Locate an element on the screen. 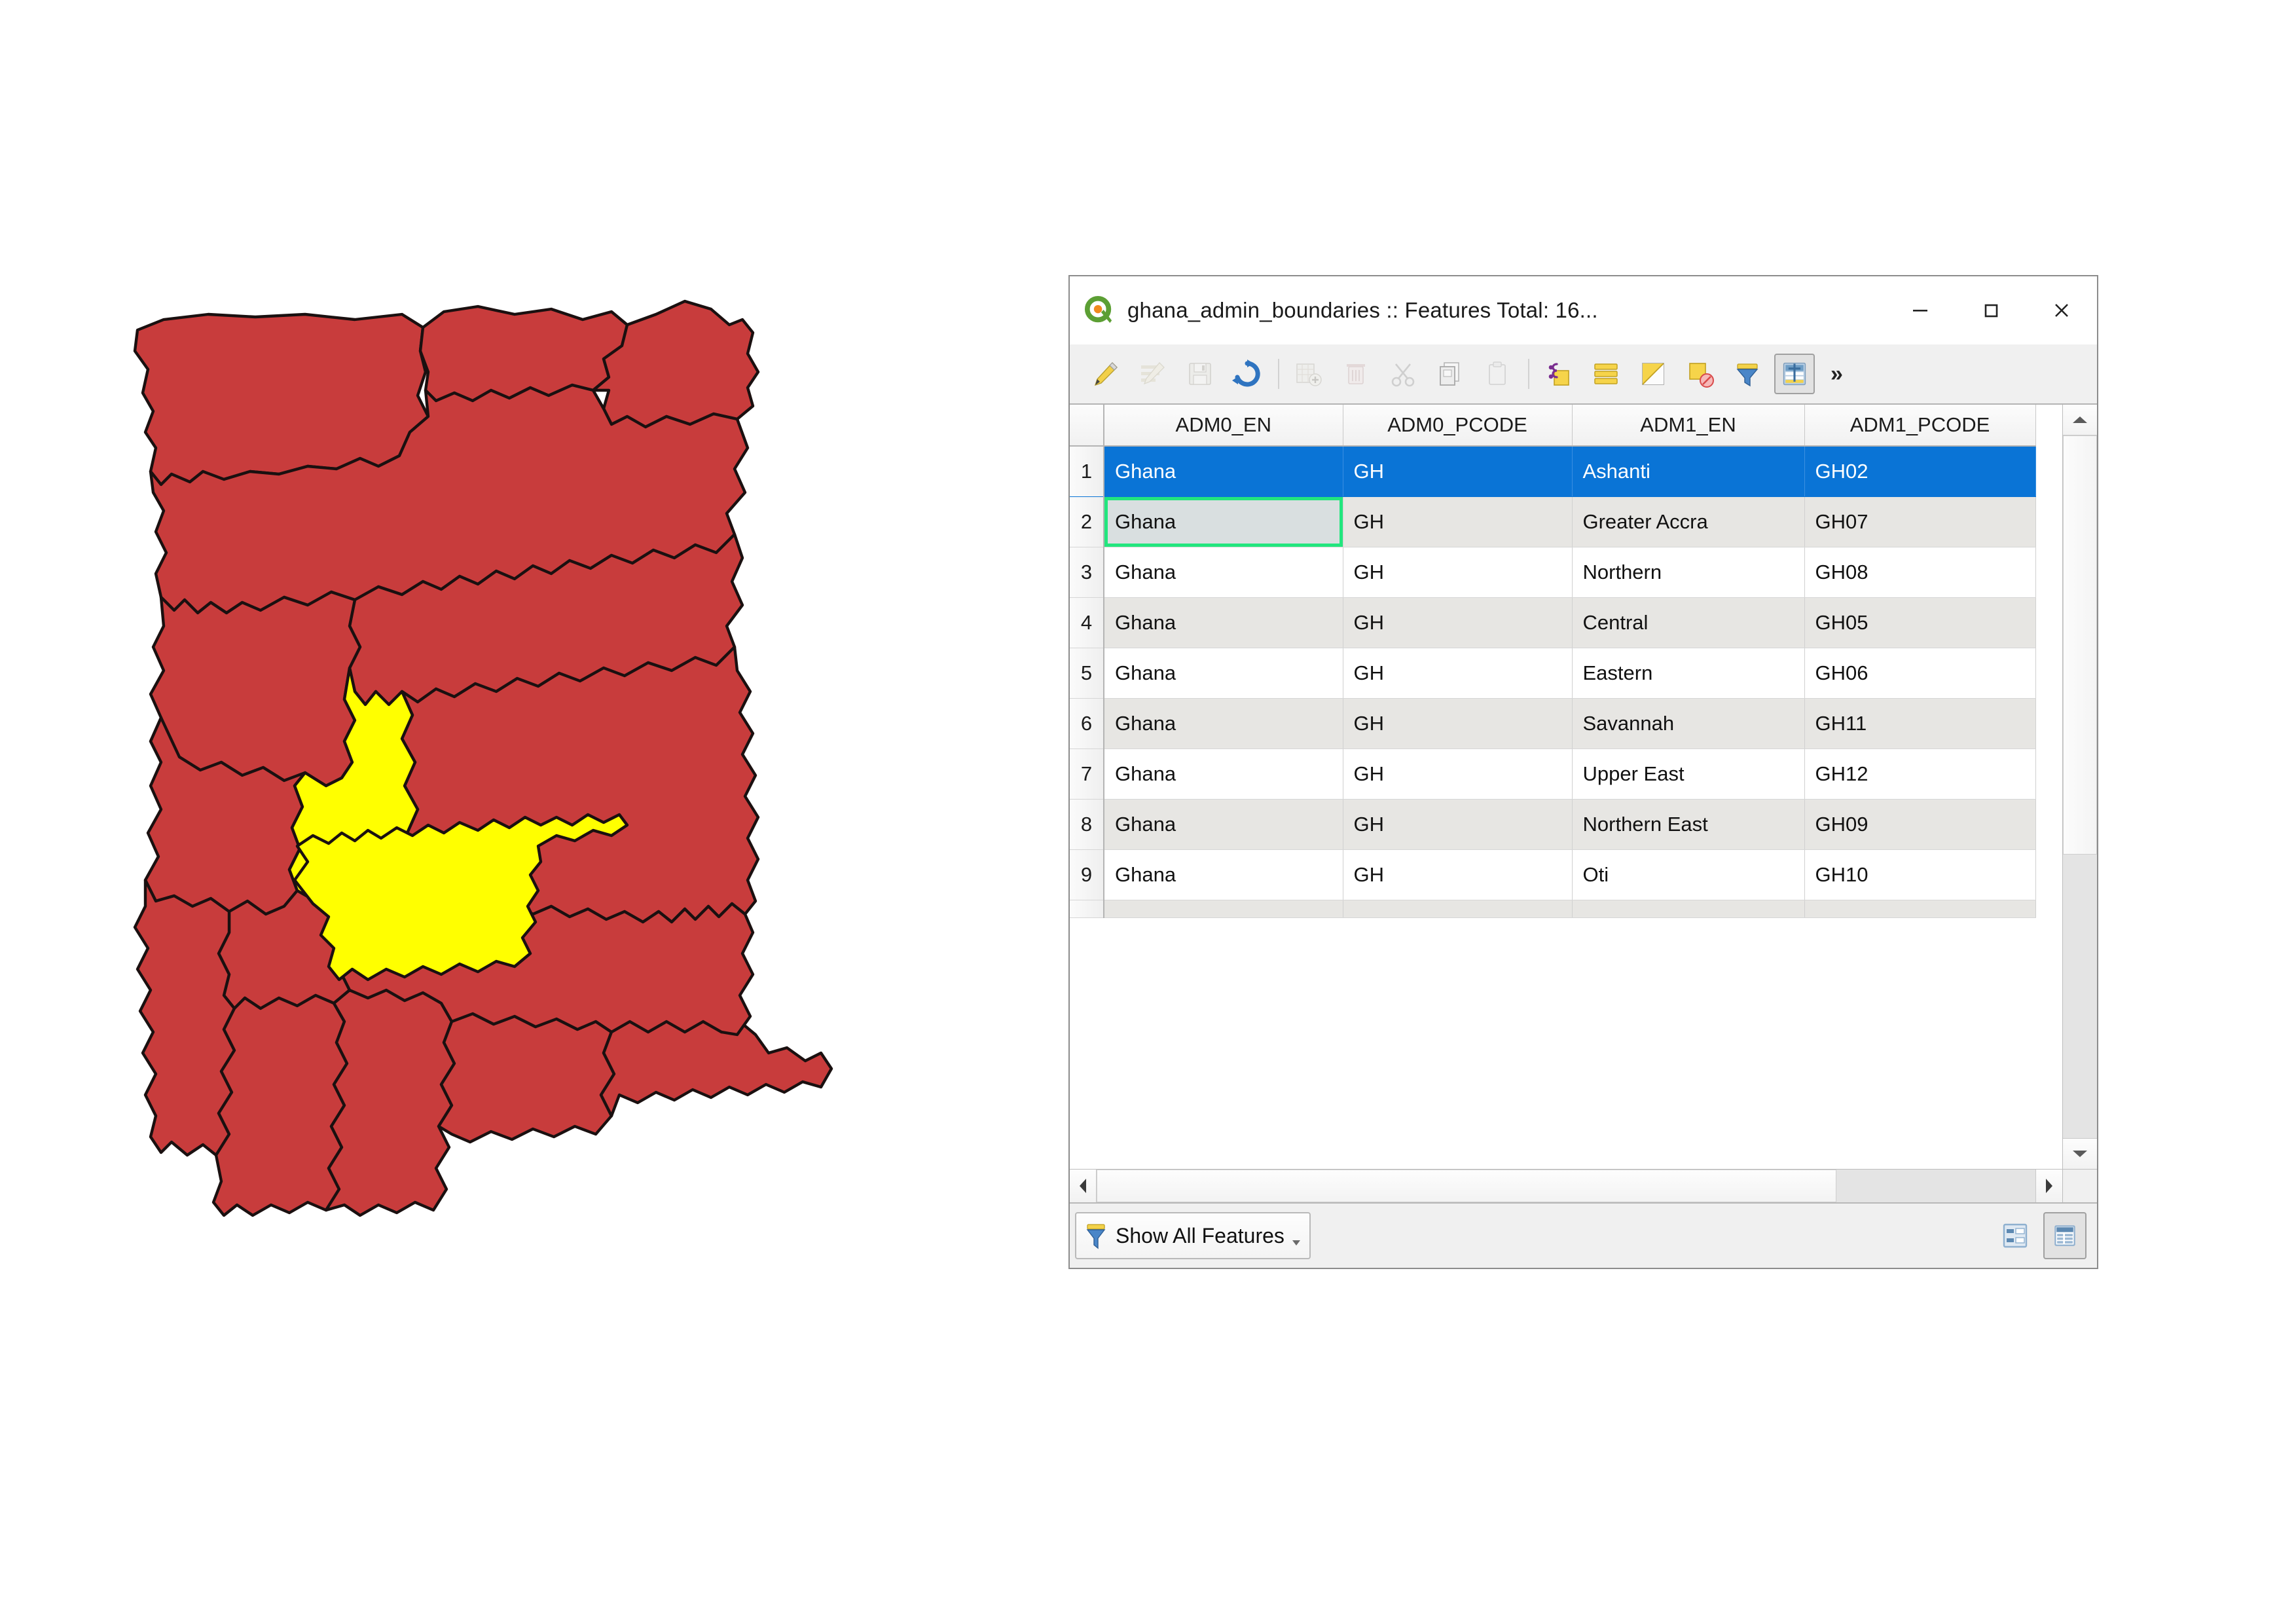 The height and width of the screenshot is (1624, 2296). cell-adm1-en: Upper East is located at coordinates (1688, 774).